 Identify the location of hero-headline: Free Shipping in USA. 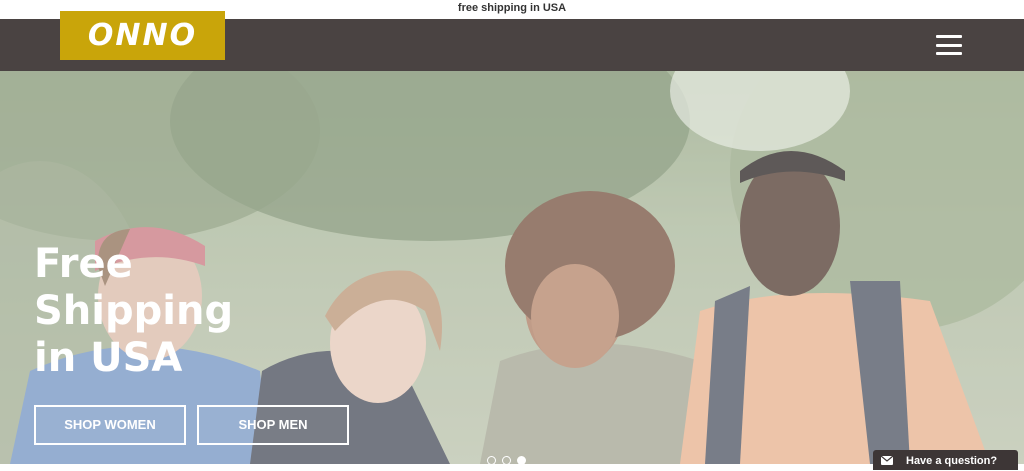
(184, 311).